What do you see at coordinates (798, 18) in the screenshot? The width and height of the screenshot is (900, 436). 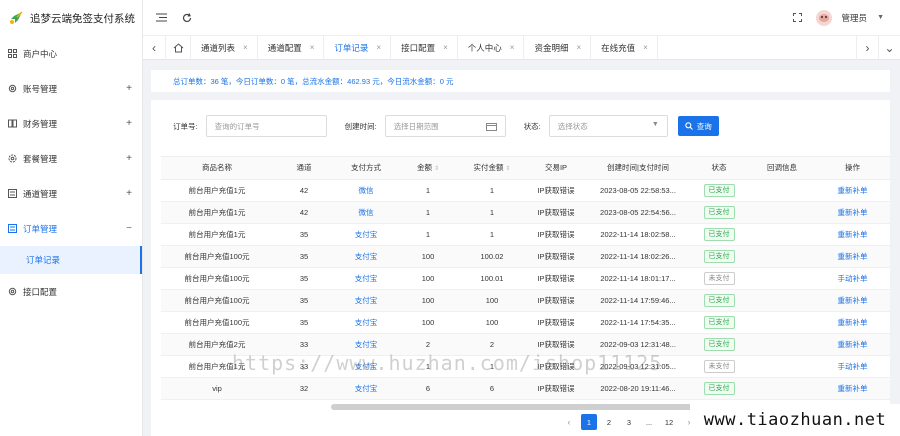 I see `fullscreen-icon` at bounding box center [798, 18].